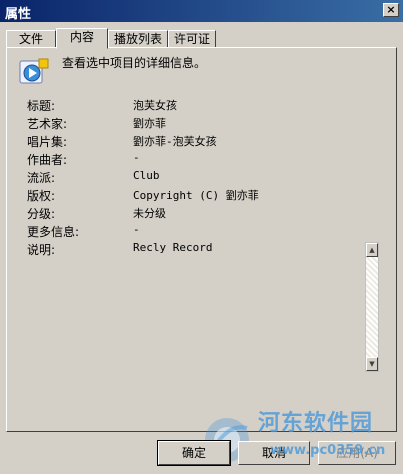 The image size is (403, 474). I want to click on composer-value: -, so click(136, 157).